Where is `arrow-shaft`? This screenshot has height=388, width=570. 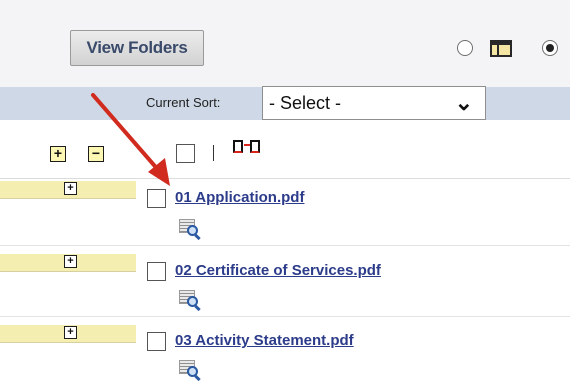
arrow-shaft is located at coordinates (126, 133).